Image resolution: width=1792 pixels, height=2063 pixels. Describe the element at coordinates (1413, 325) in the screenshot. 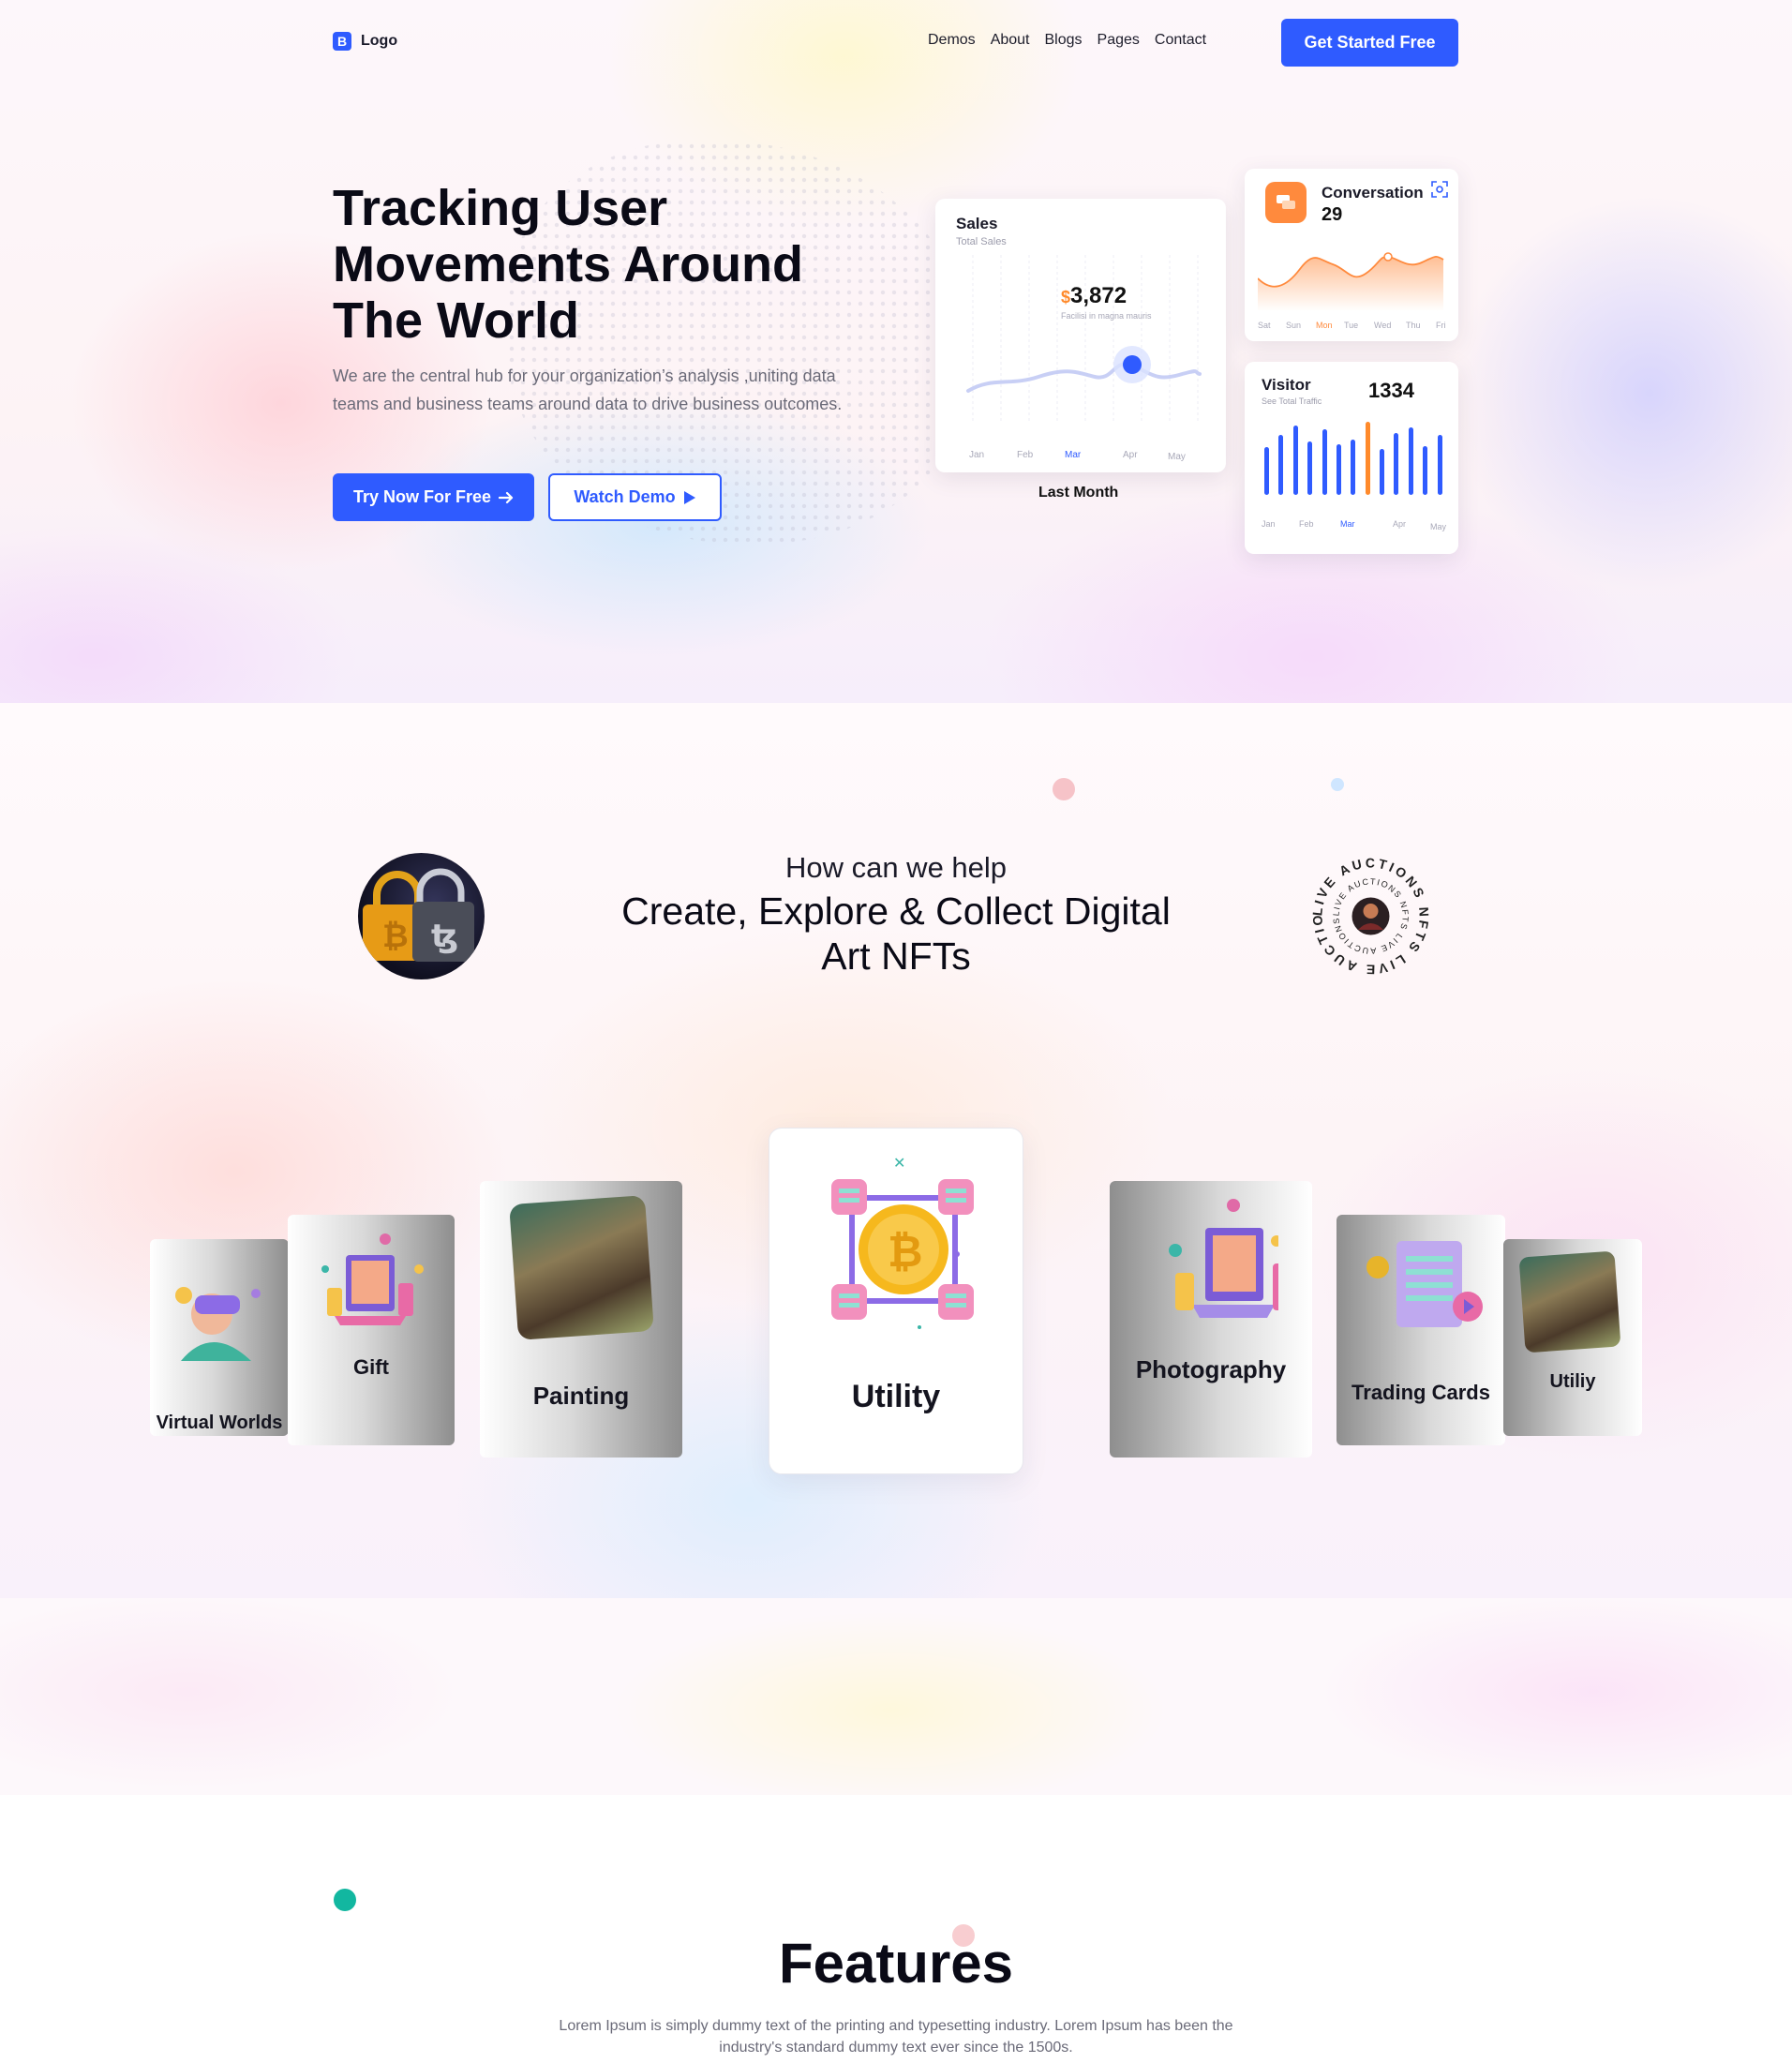

I see `day-label: Thu` at that location.